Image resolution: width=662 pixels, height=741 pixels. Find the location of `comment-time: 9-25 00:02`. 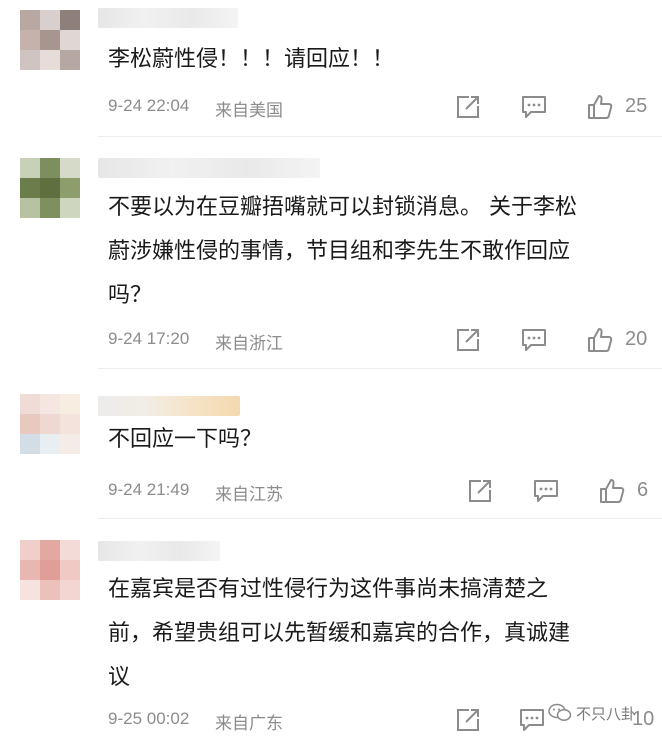

comment-time: 9-25 00:02 is located at coordinates (149, 718).